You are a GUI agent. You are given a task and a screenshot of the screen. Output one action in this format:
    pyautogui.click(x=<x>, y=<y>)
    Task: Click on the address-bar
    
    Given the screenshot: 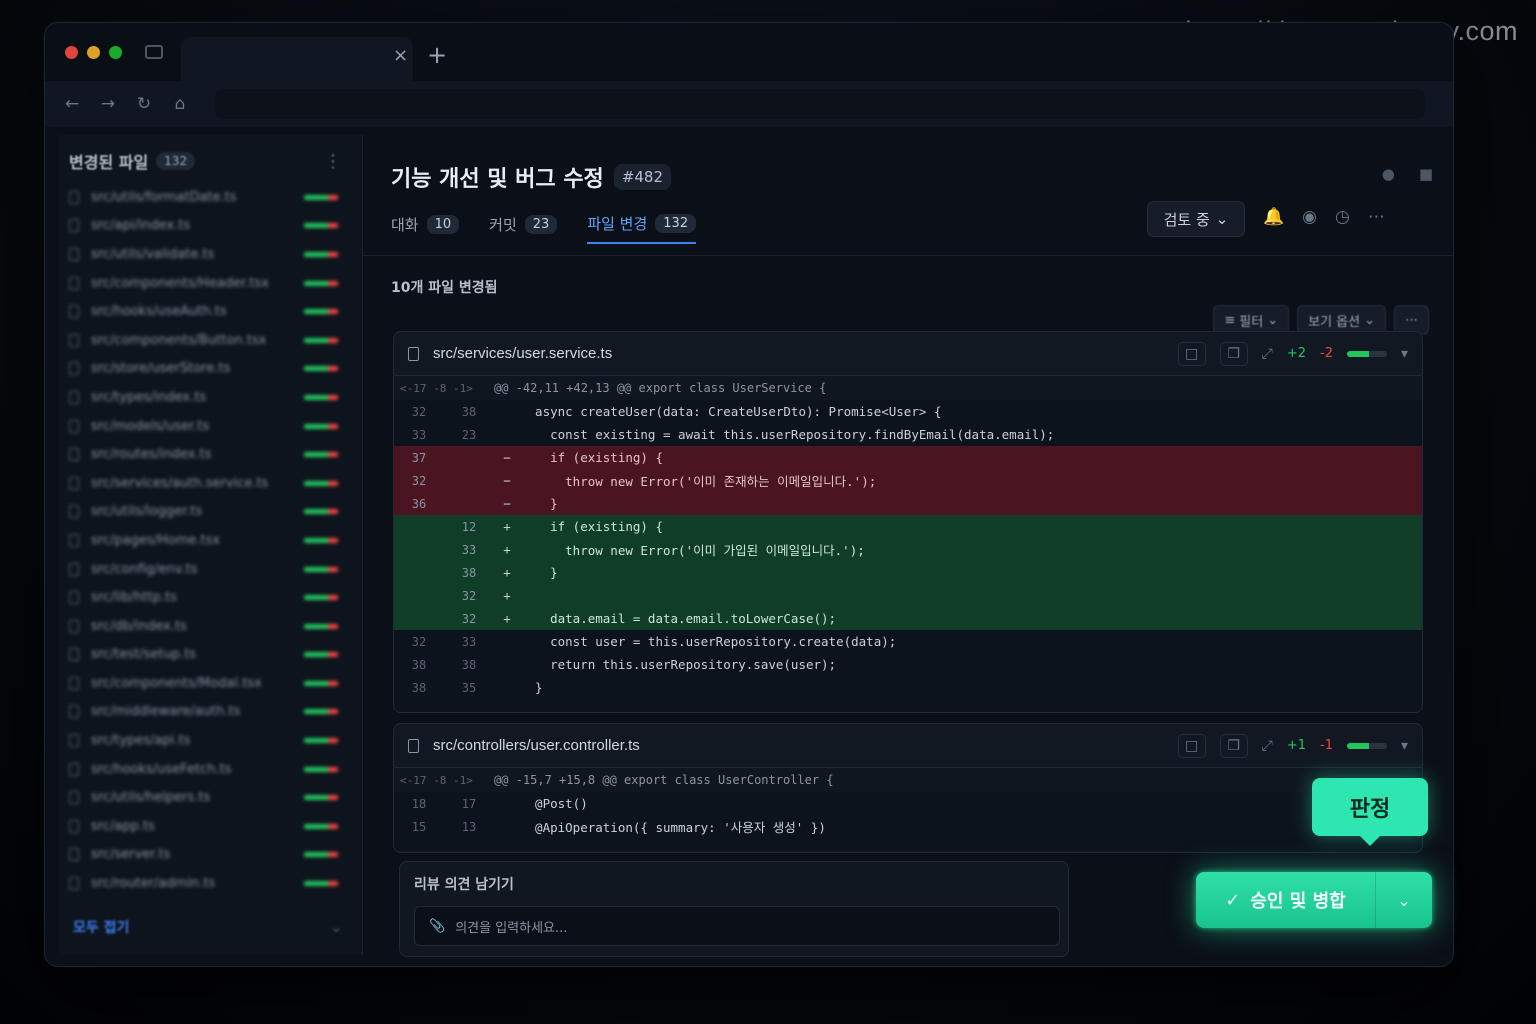 What is the action you would take?
    pyautogui.click(x=820, y=104)
    